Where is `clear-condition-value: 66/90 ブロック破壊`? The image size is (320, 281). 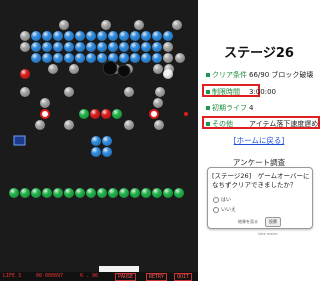
clear-condition-value: 66/90 ブロック破壊 is located at coordinates (281, 75).